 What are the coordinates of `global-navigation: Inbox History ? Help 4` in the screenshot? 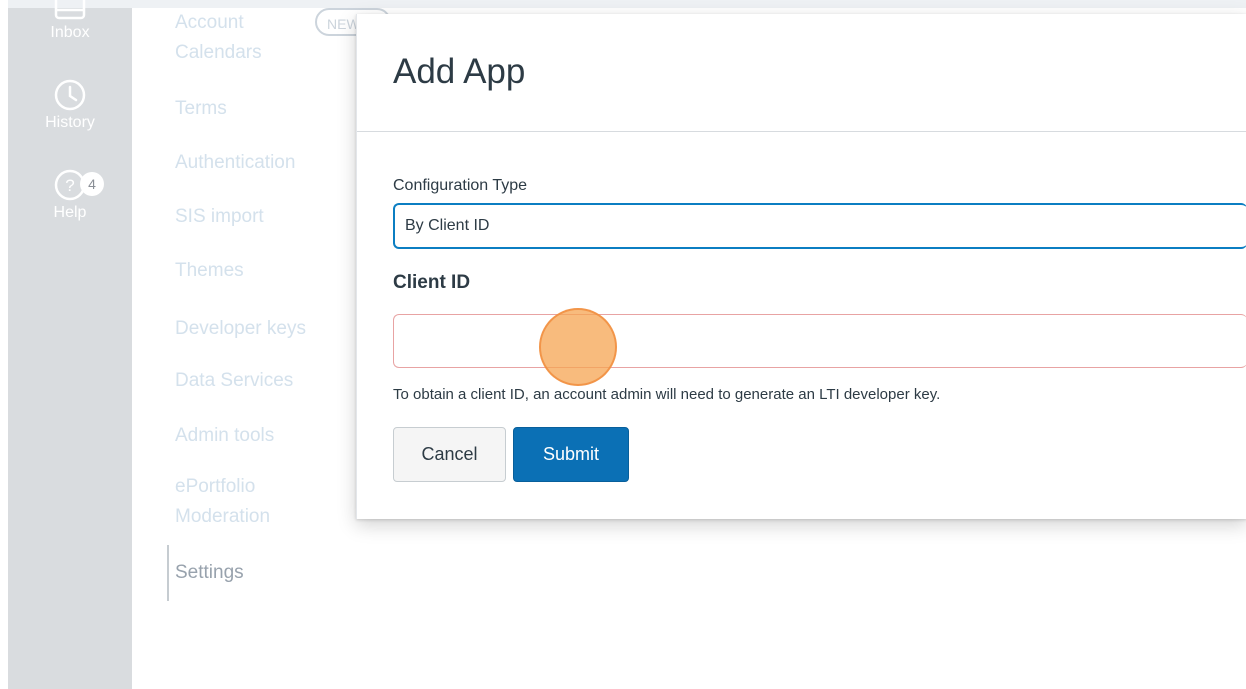 It's located at (70, 344).